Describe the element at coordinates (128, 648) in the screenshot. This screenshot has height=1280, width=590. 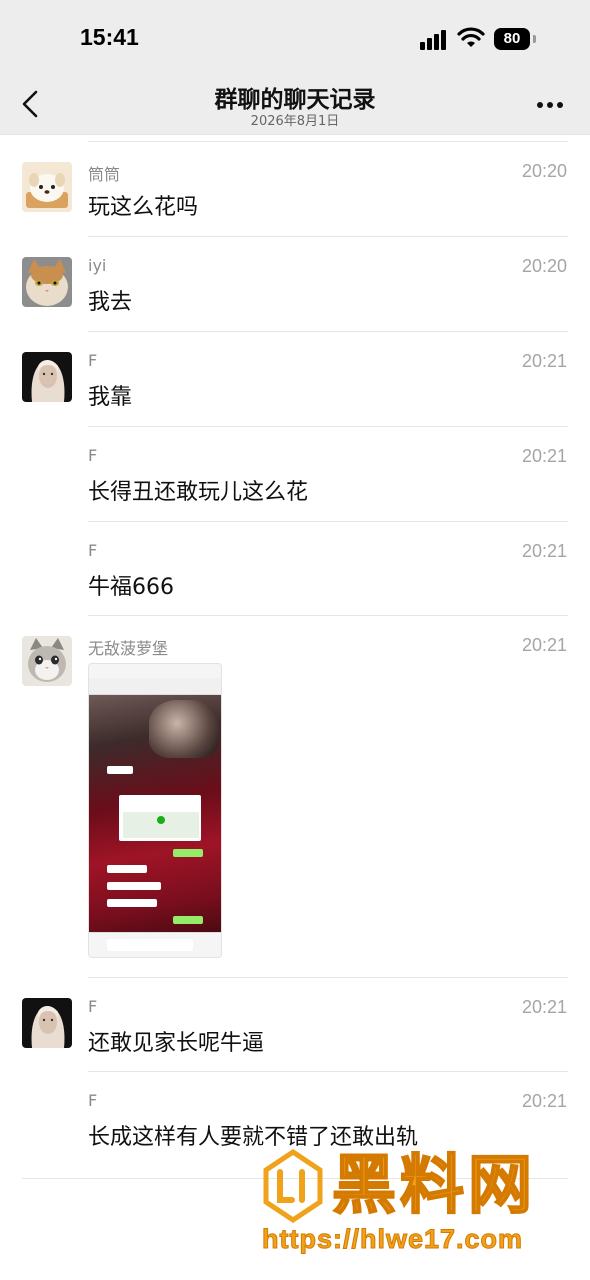
I see `sender-name: 无敌菠萝堡` at that location.